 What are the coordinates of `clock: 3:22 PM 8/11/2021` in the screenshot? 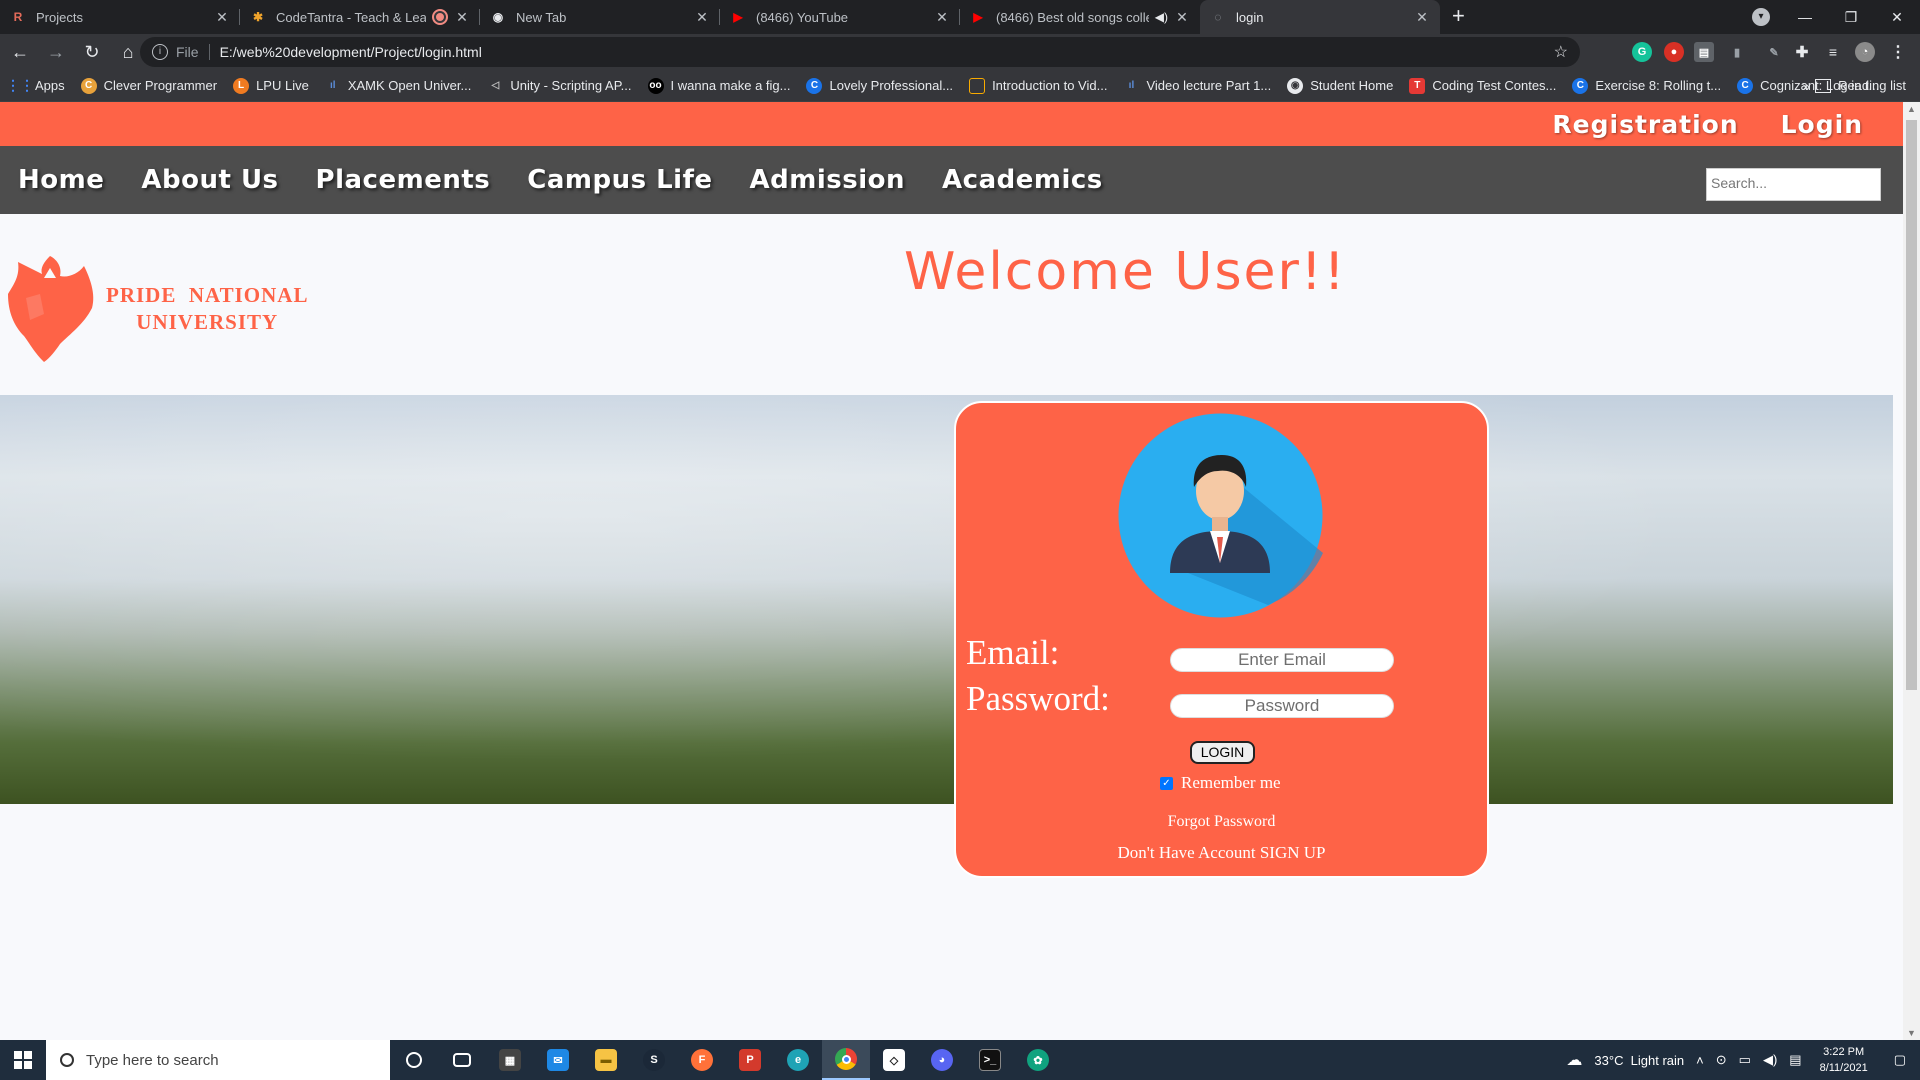 It's located at (1844, 1060).